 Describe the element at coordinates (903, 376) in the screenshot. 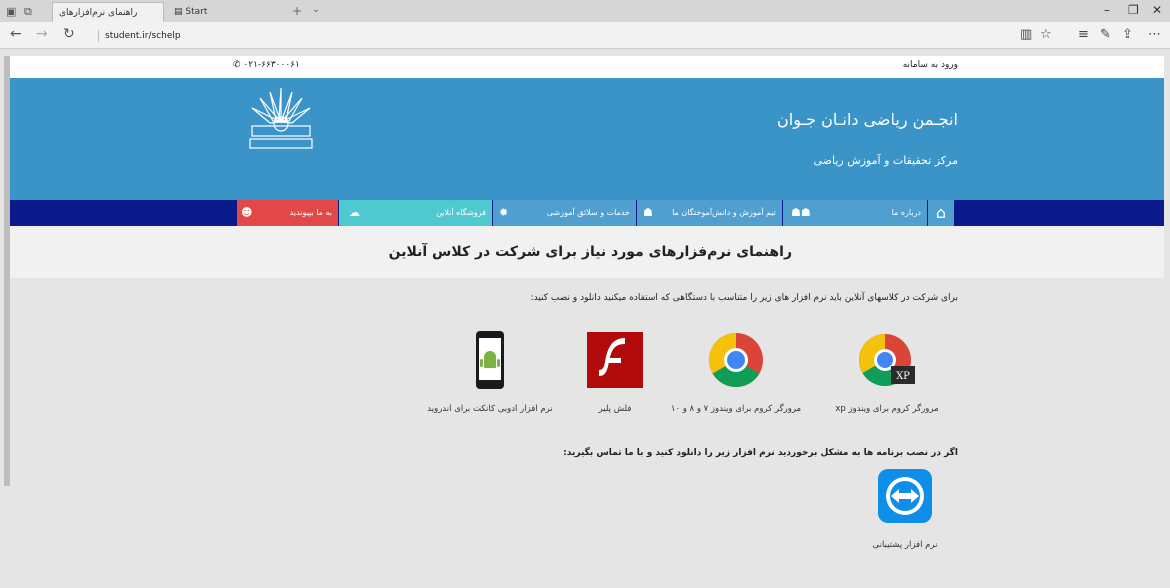

I see `svg-text: XP` at that location.